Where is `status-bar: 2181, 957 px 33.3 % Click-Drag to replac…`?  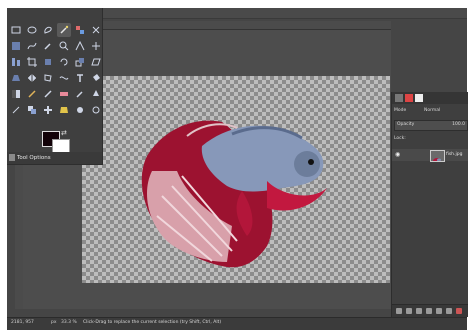
status-bar: 2181, 957 px 33.3 % Click-Drag to replac… is located at coordinates (237, 323).